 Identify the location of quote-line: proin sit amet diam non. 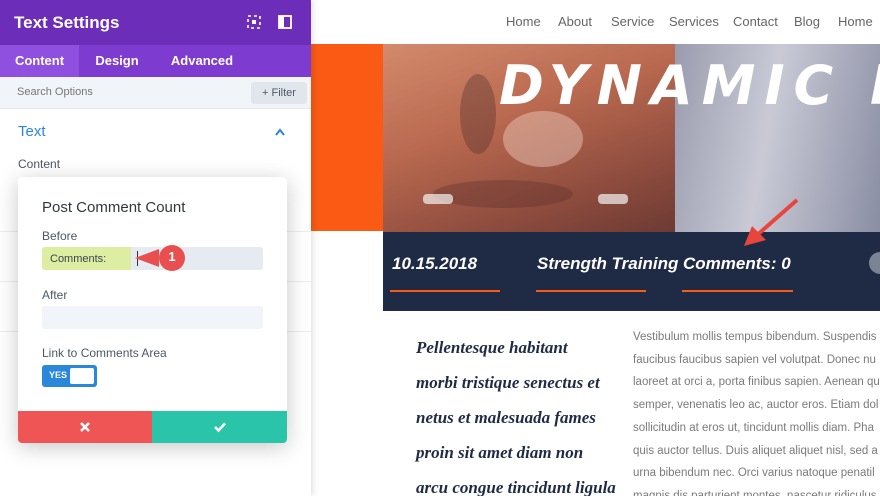
(500, 452).